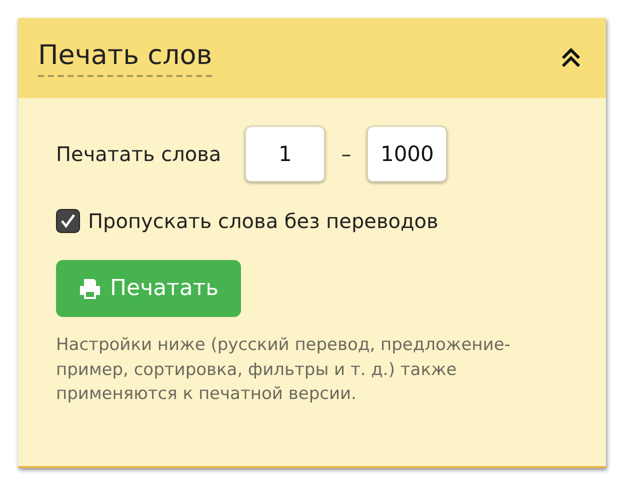 This screenshot has width=620, height=490. What do you see at coordinates (125, 58) in the screenshot?
I see `panel-title: Печать слов` at bounding box center [125, 58].